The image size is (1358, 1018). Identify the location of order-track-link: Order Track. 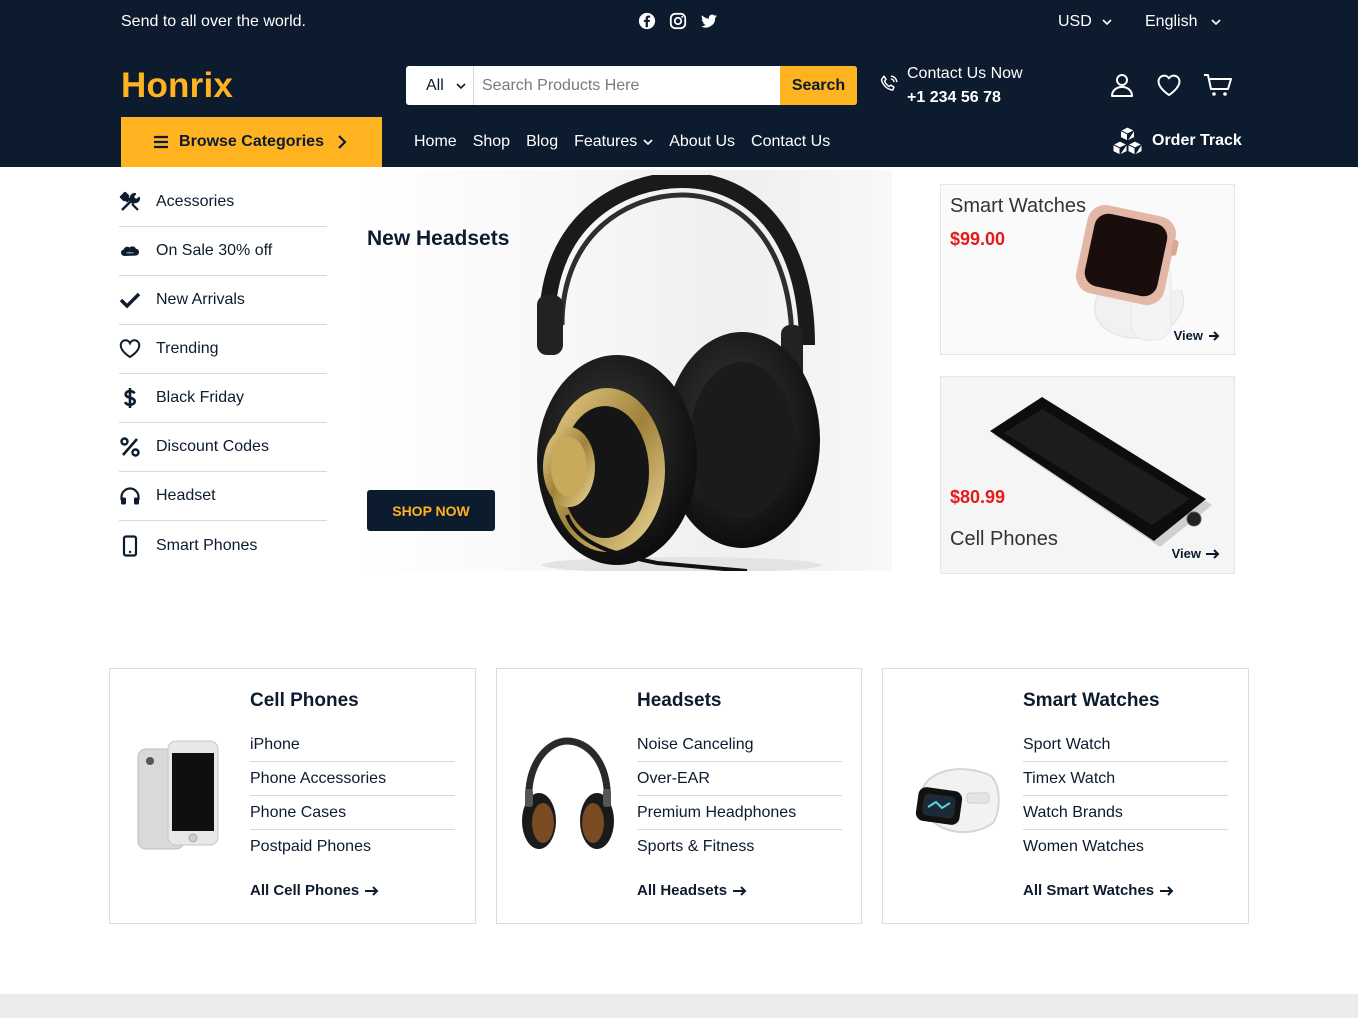
(1176, 141).